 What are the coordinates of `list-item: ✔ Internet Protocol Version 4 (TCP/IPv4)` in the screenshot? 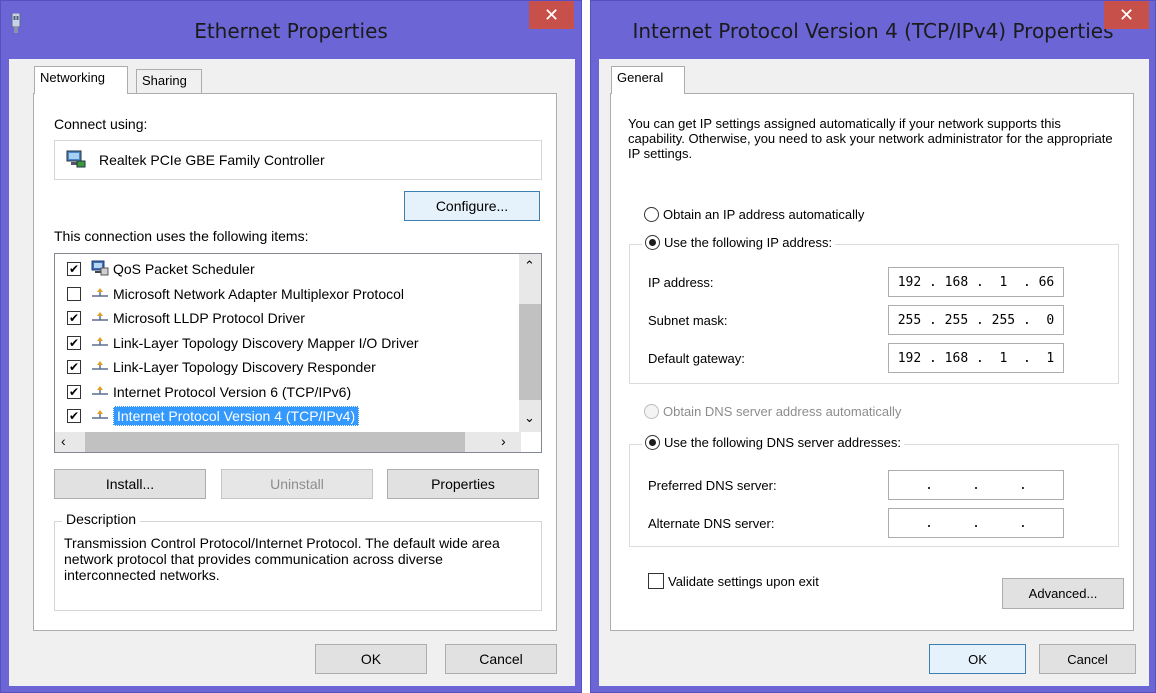 It's located at (207, 416).